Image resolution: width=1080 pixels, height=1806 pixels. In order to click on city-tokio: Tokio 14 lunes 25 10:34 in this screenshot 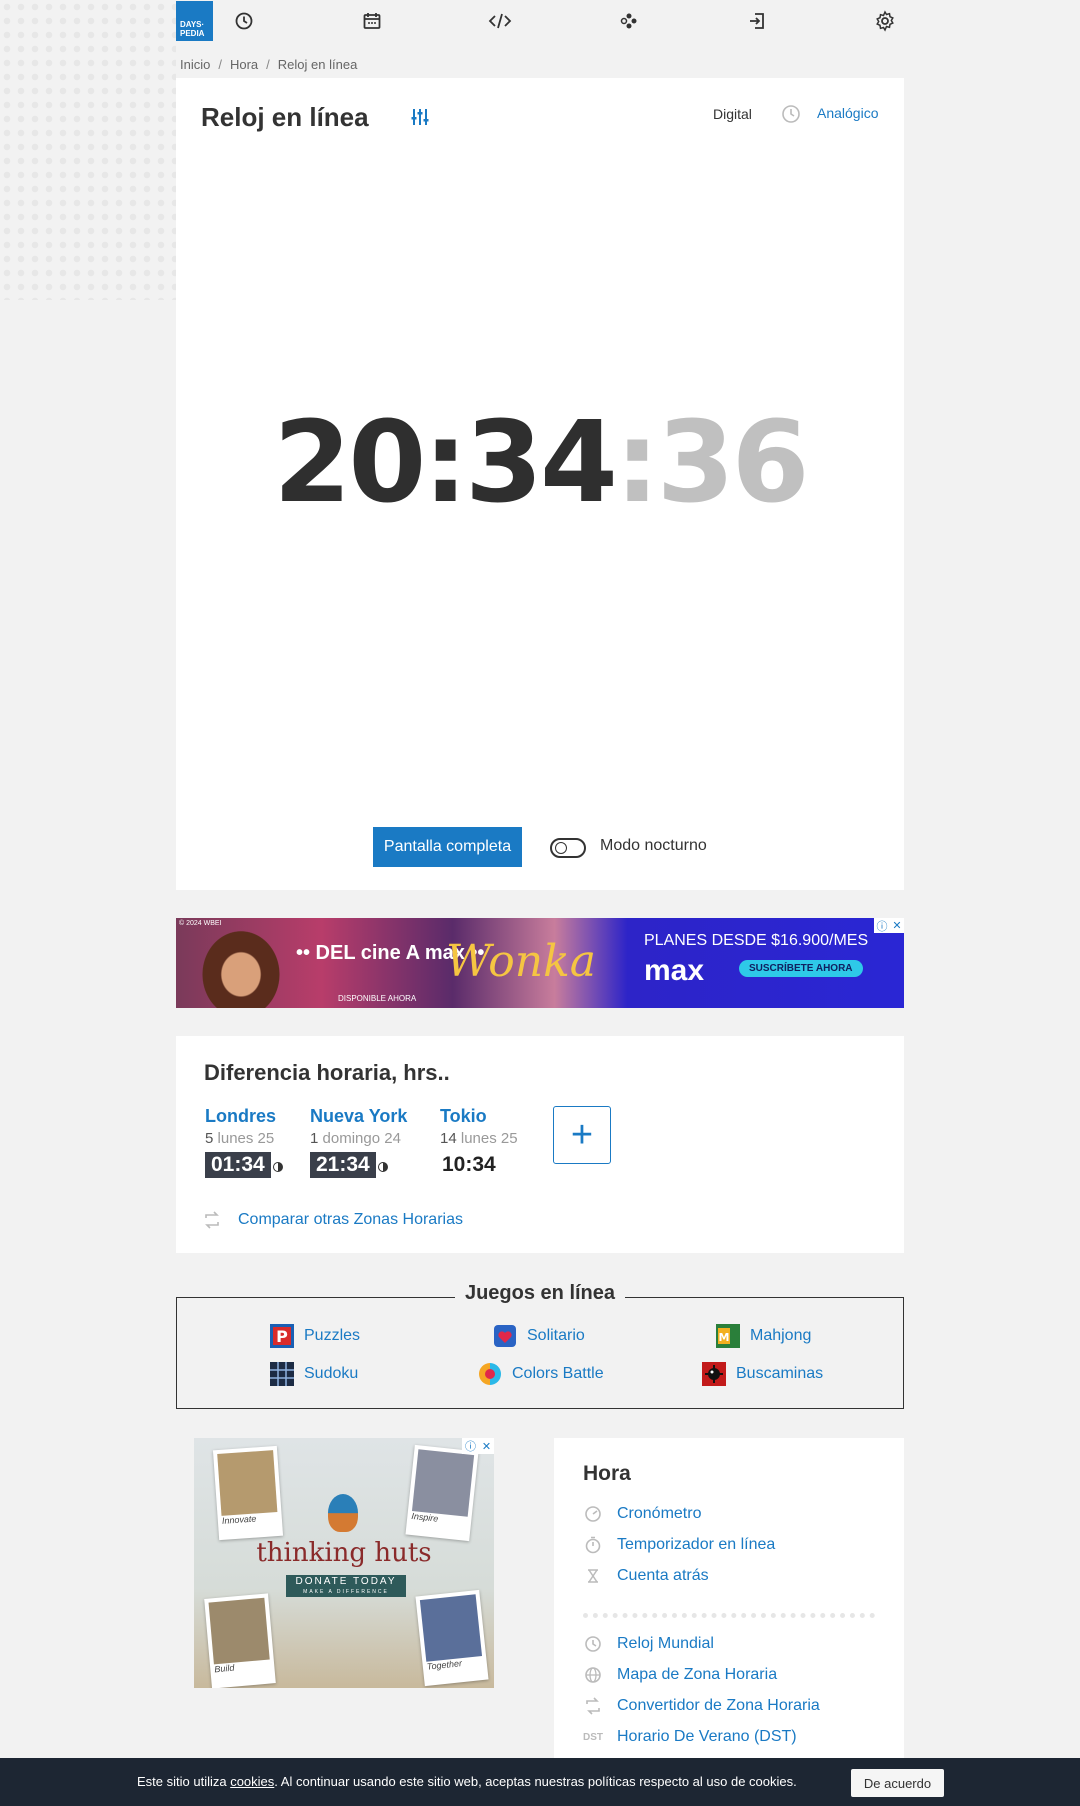, I will do `click(479, 1142)`.